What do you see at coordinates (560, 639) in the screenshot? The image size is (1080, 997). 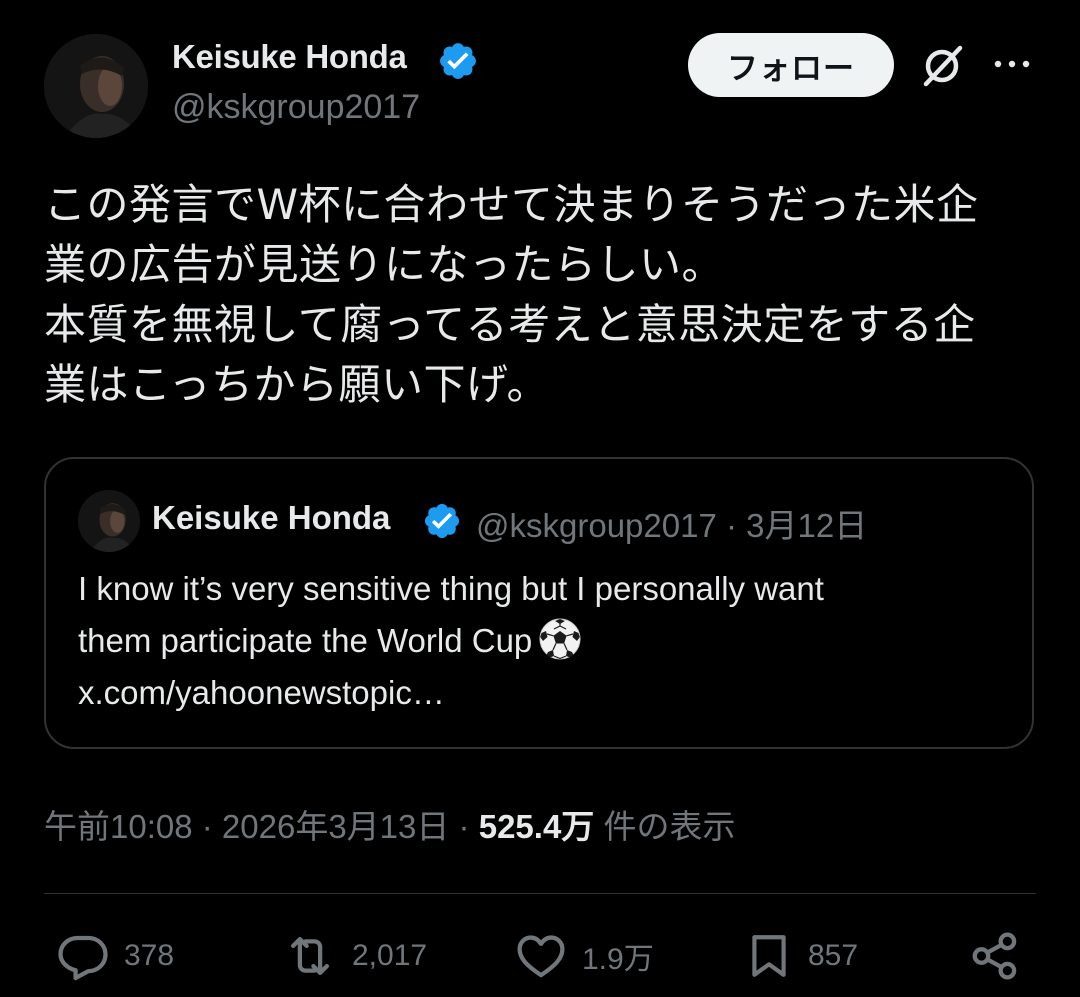 I see `soccer-ball-icon` at bounding box center [560, 639].